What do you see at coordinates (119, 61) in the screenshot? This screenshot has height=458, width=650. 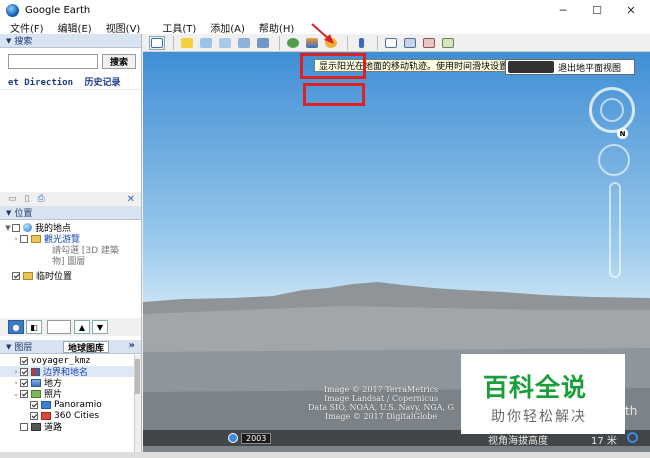 I see `search-button: 搜索` at bounding box center [119, 61].